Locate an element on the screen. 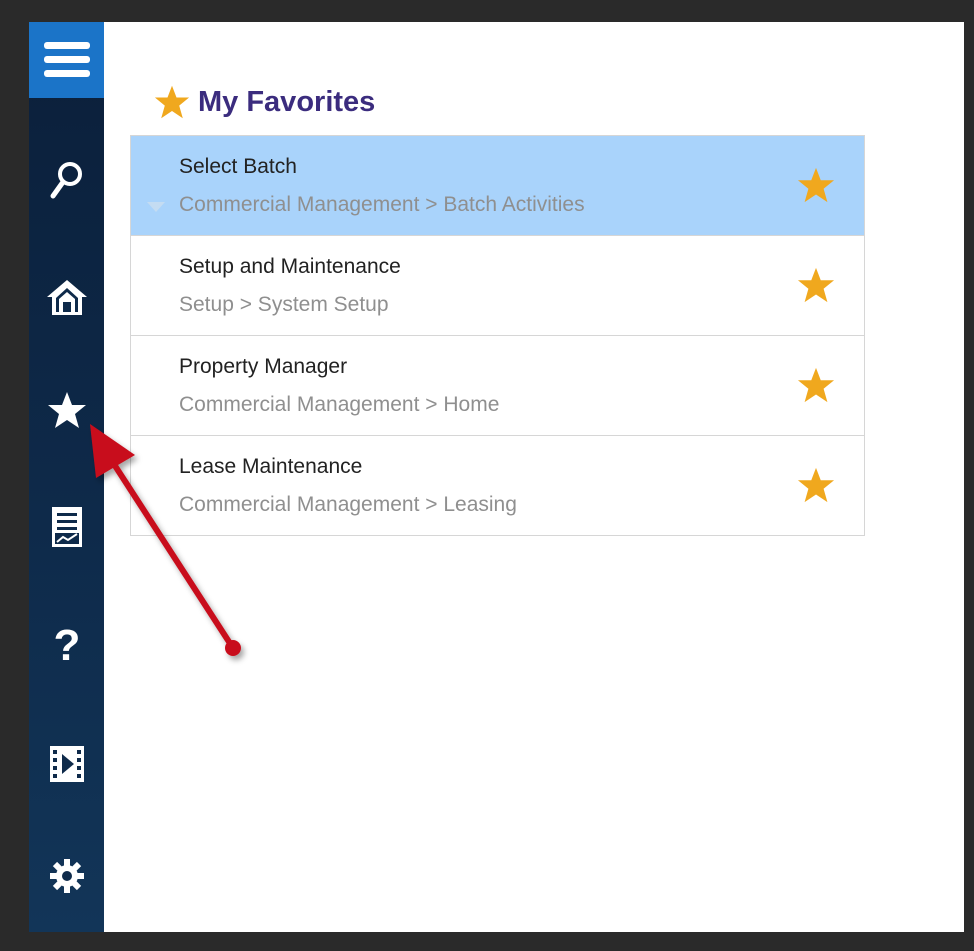 This screenshot has height=951, width=974. favorite-path: Commercial Management > Batch Activities is located at coordinates (382, 204).